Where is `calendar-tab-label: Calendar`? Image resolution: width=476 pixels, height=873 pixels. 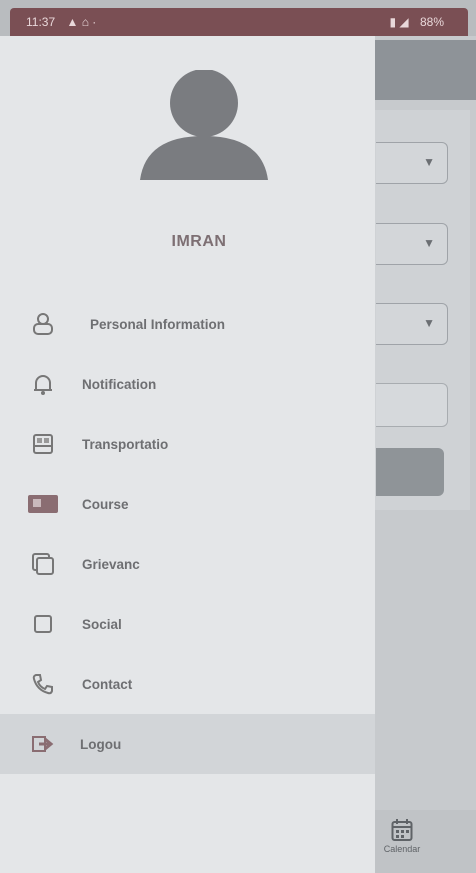 calendar-tab-label: Calendar is located at coordinates (402, 849).